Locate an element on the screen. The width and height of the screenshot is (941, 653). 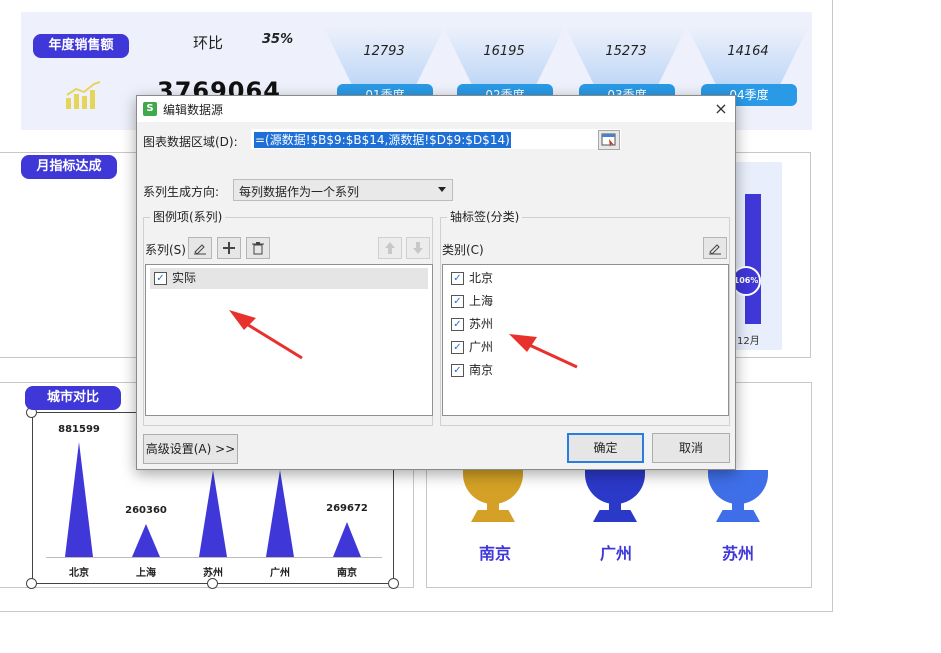
move-down-button is located at coordinates (418, 248).